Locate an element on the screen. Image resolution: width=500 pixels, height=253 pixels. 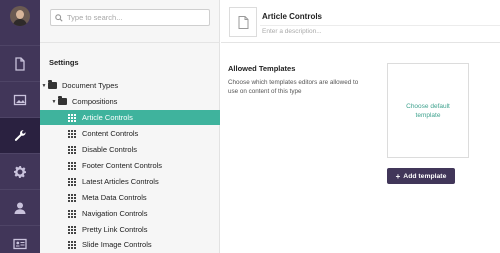
avatar-face is located at coordinates (20, 14).